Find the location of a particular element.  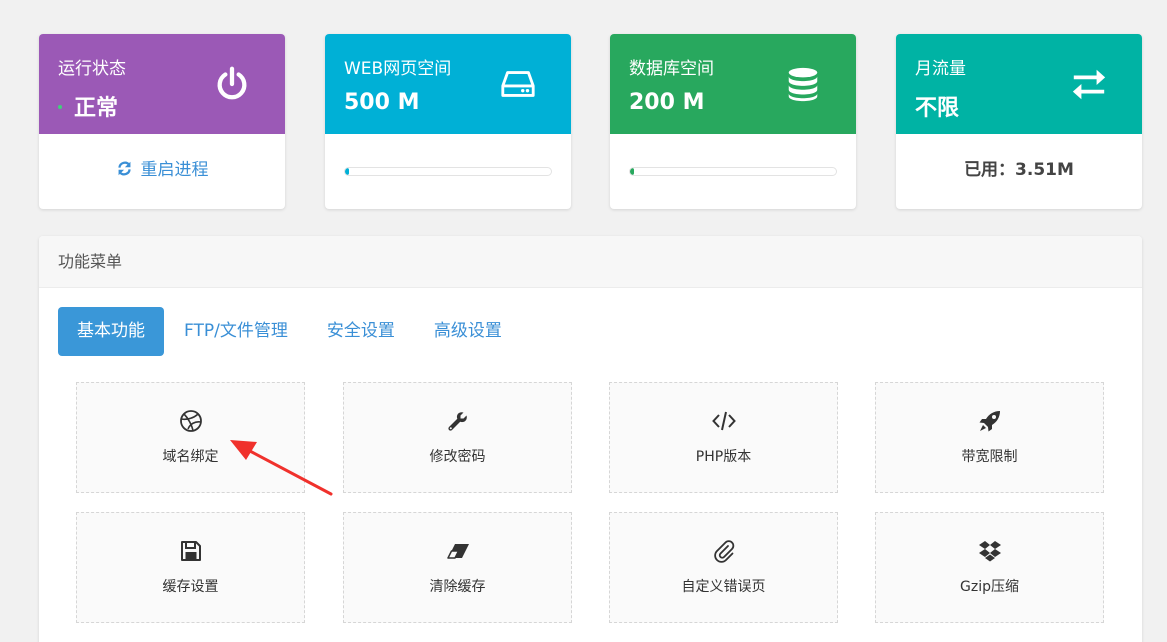

tab-basic-functions: 基本功能 is located at coordinates (111, 331).